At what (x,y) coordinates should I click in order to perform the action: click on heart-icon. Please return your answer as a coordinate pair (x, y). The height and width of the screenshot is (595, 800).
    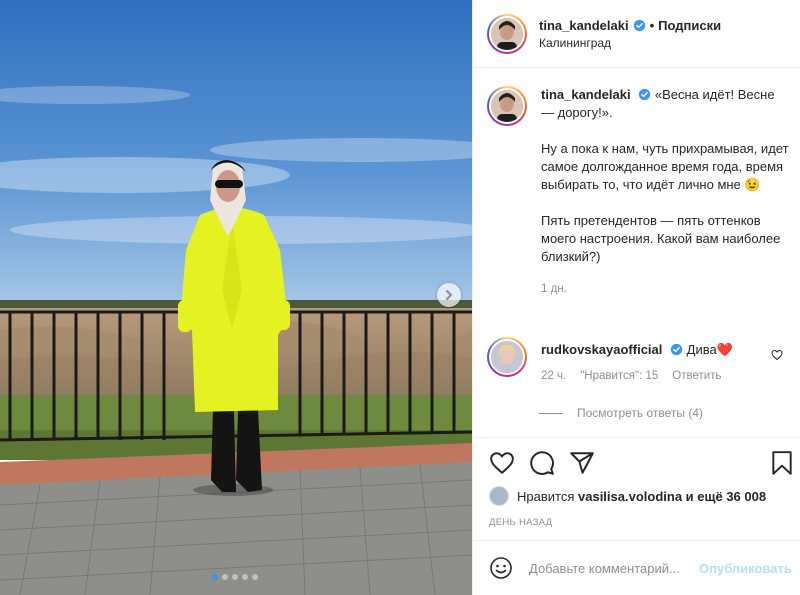
    Looking at the image, I should click on (502, 463).